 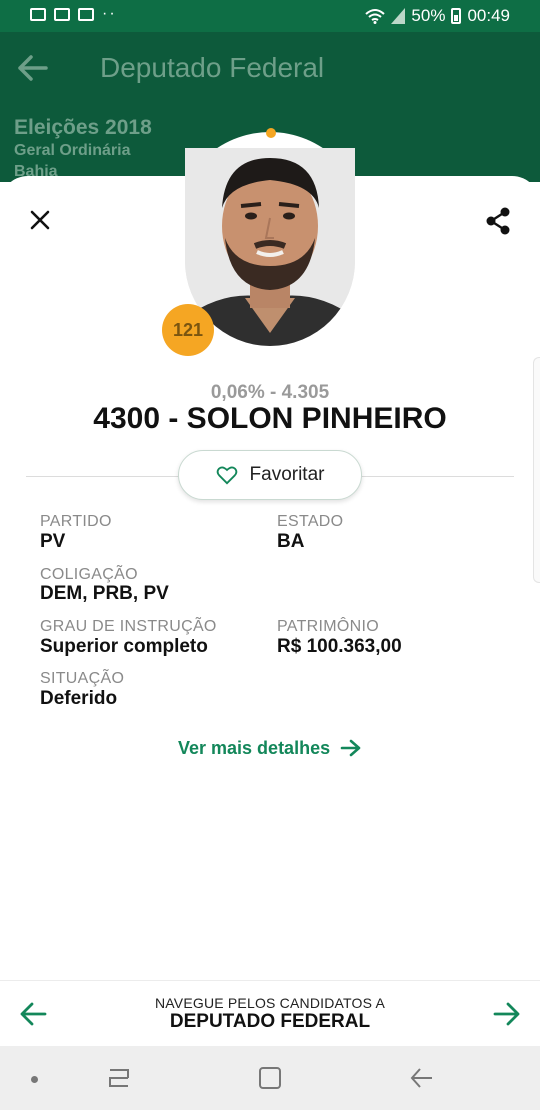 I want to click on system-status: 50% 00:49, so click(x=437, y=16).